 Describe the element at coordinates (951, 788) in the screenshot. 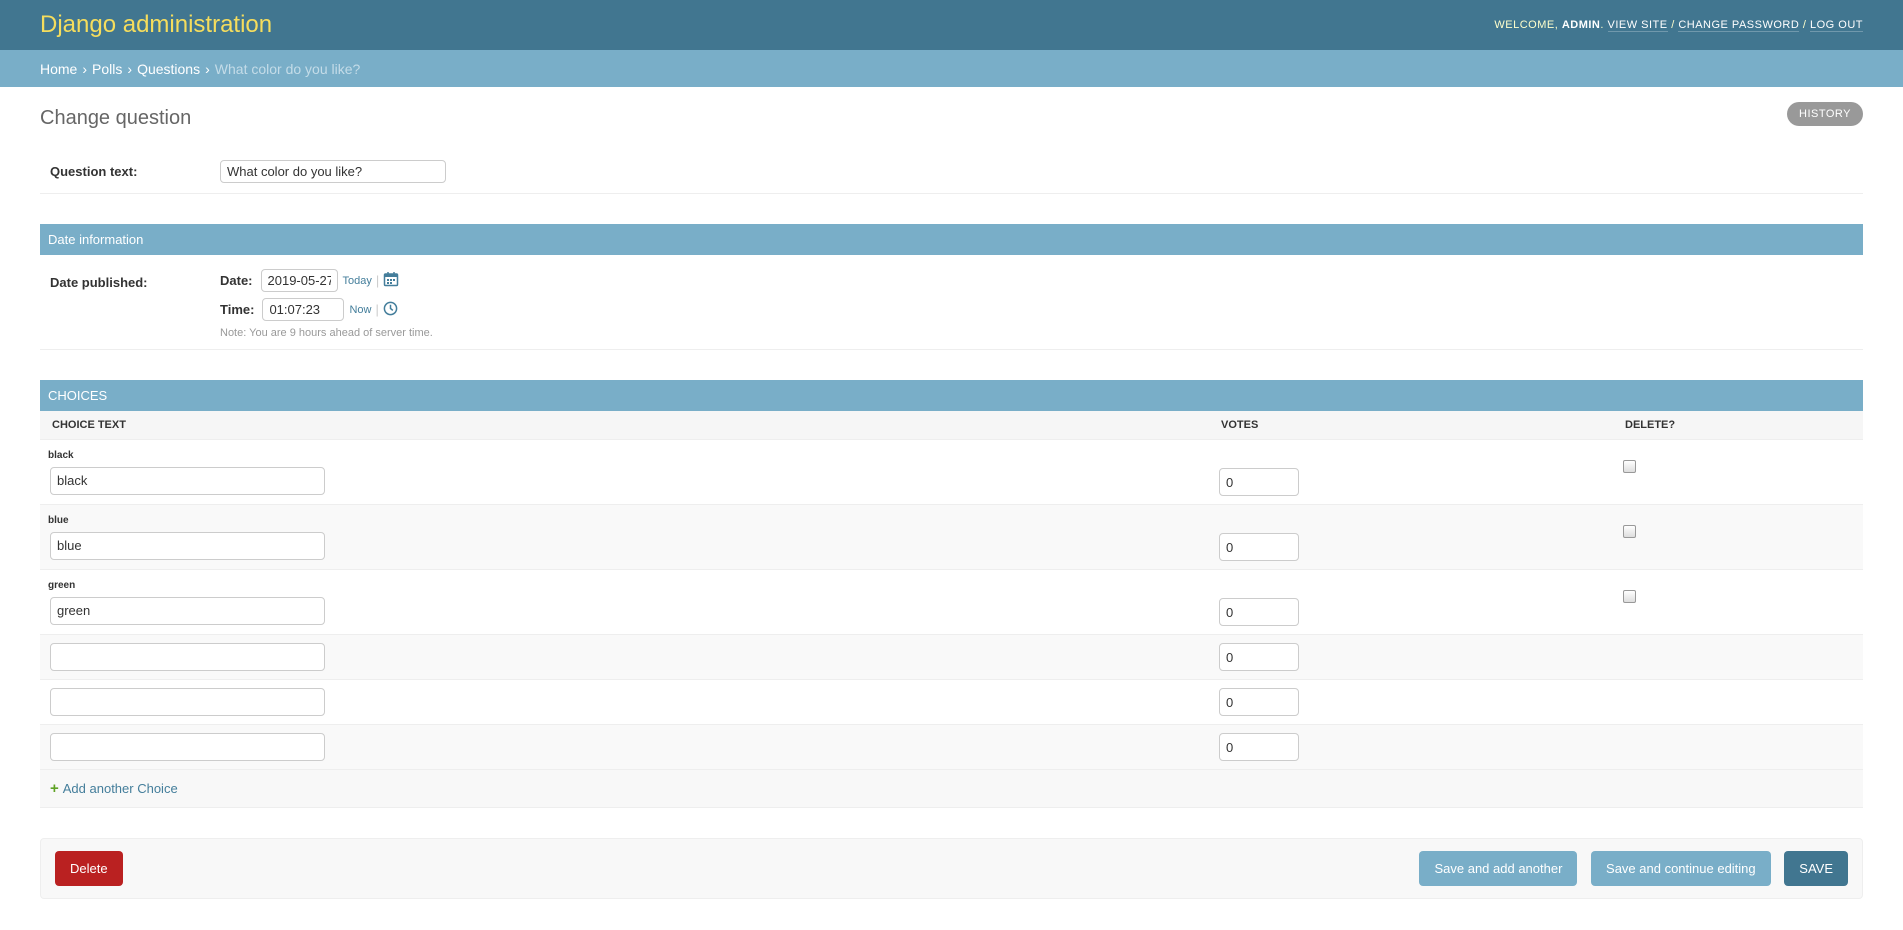

I see `add-row: + Add another Choice` at that location.